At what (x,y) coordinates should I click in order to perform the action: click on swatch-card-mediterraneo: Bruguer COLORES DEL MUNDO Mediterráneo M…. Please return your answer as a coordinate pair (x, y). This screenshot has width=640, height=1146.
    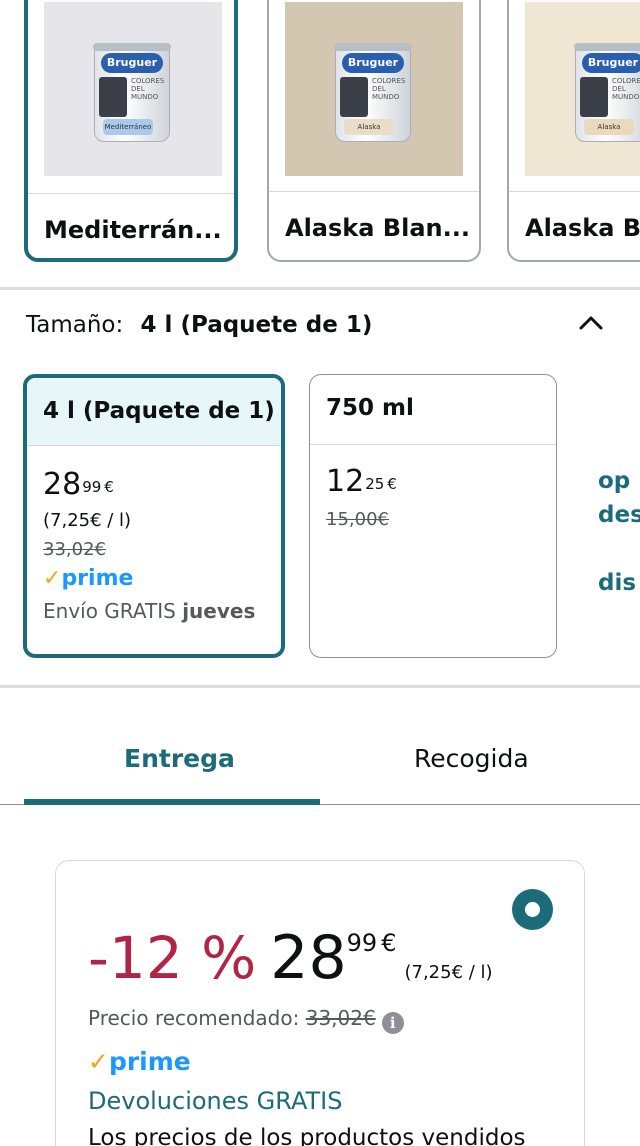
    Looking at the image, I should click on (131, 131).